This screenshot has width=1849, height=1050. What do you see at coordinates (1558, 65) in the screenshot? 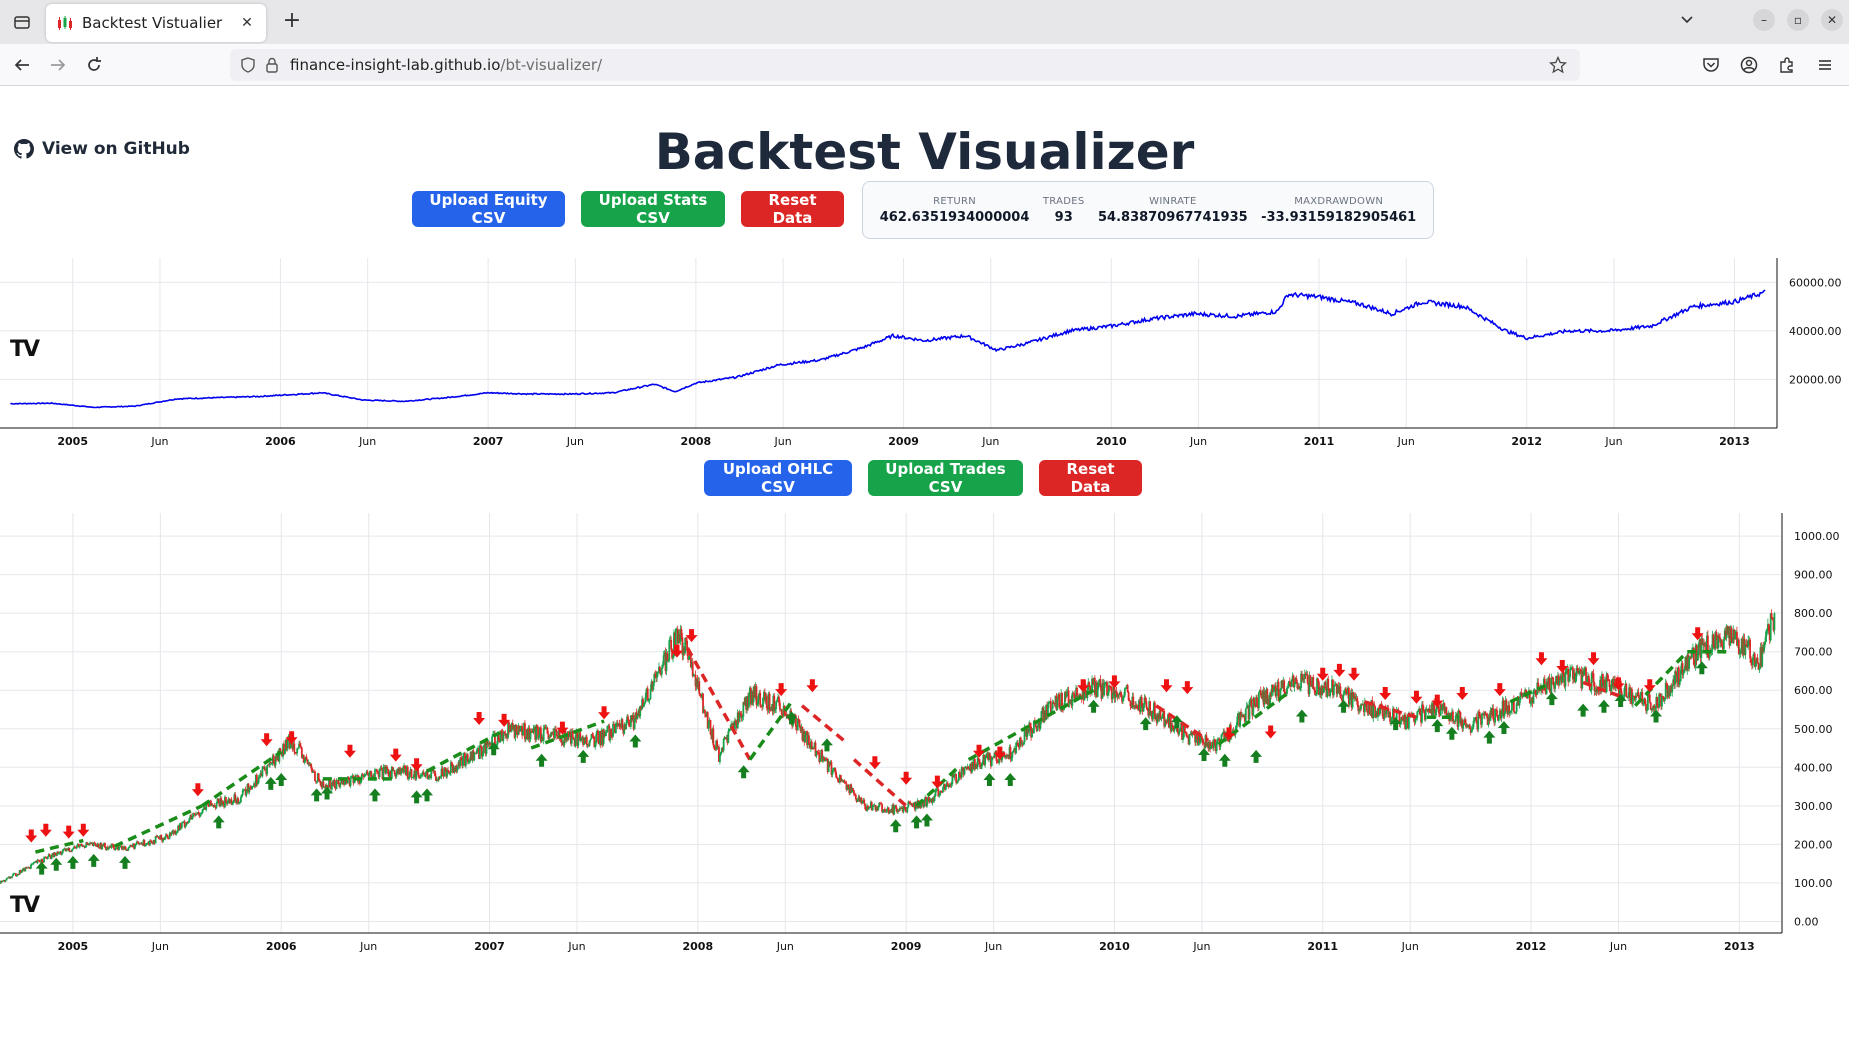
I see `bookmark-star-icon` at bounding box center [1558, 65].